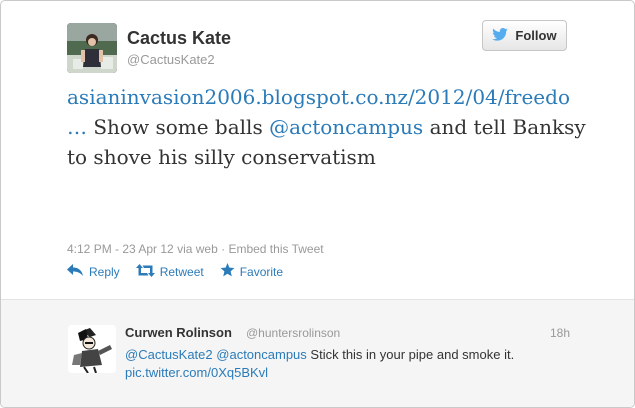 The width and height of the screenshot is (635, 408). Describe the element at coordinates (169, 354) in the screenshot. I see `reply-mention-1: @CactusKate2` at that location.